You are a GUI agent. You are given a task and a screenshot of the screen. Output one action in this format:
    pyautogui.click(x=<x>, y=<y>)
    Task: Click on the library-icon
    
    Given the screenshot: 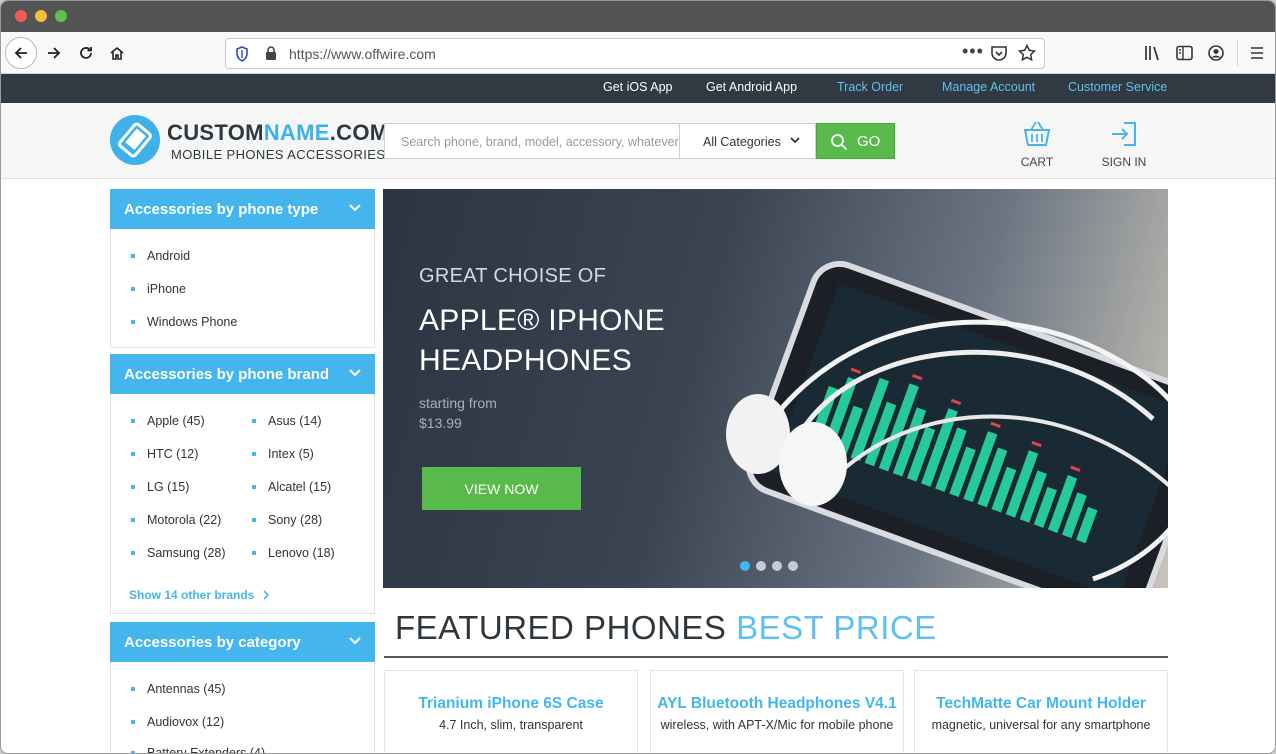 What is the action you would take?
    pyautogui.click(x=1153, y=53)
    